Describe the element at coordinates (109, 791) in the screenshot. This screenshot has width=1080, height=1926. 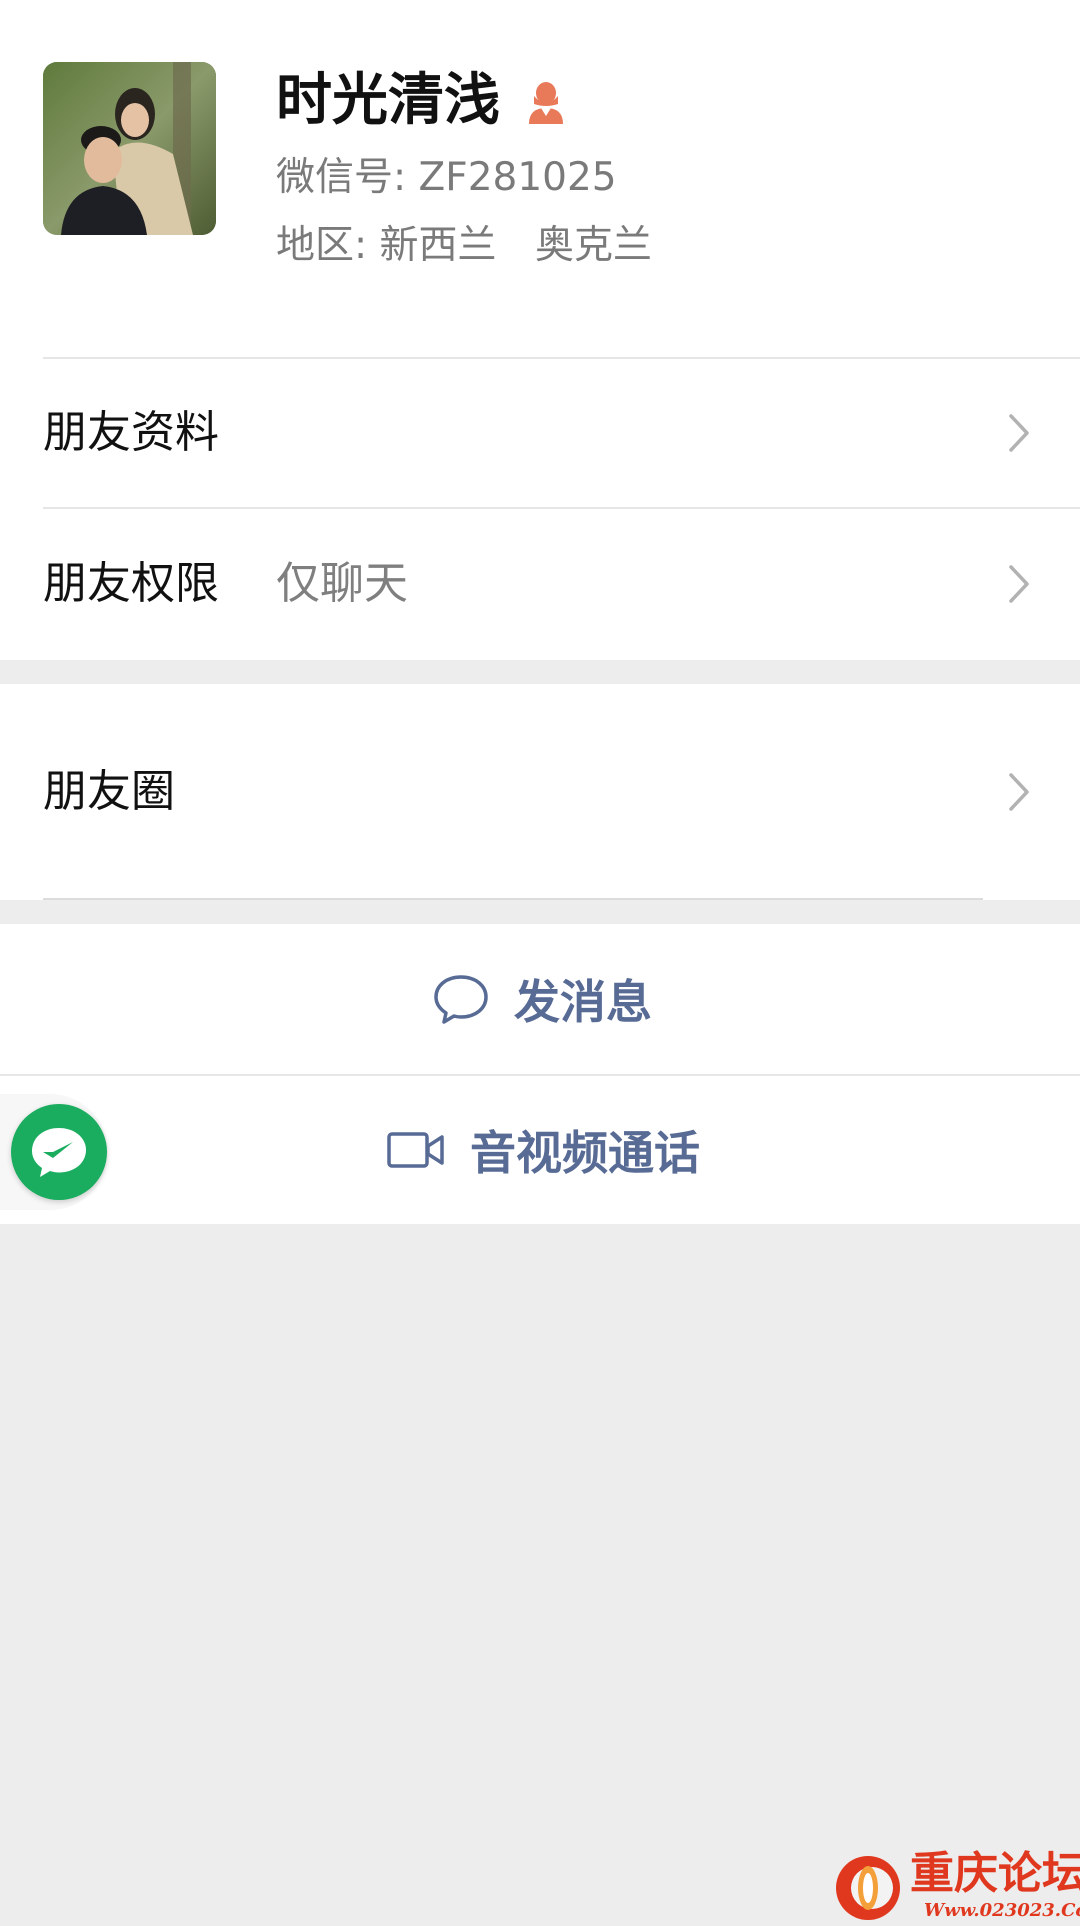
I see `moments-label: 朋友圈` at that location.